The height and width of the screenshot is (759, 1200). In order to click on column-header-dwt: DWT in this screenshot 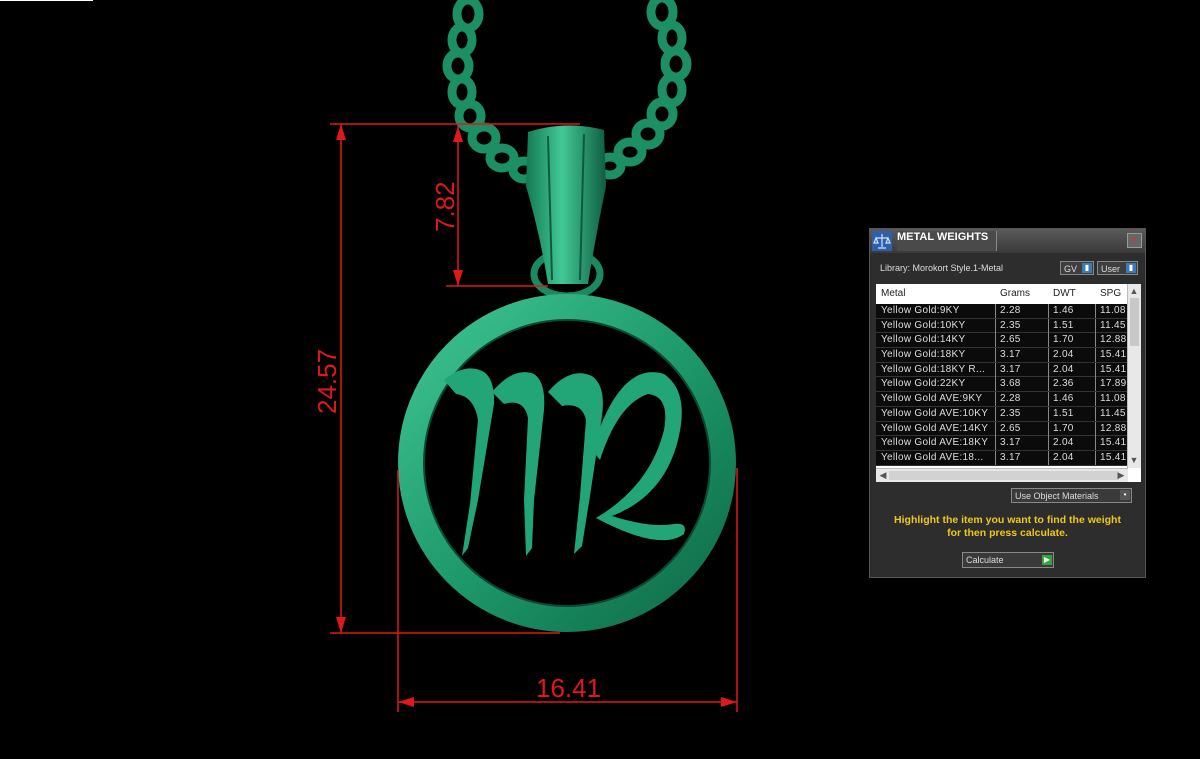, I will do `click(1064, 293)`.